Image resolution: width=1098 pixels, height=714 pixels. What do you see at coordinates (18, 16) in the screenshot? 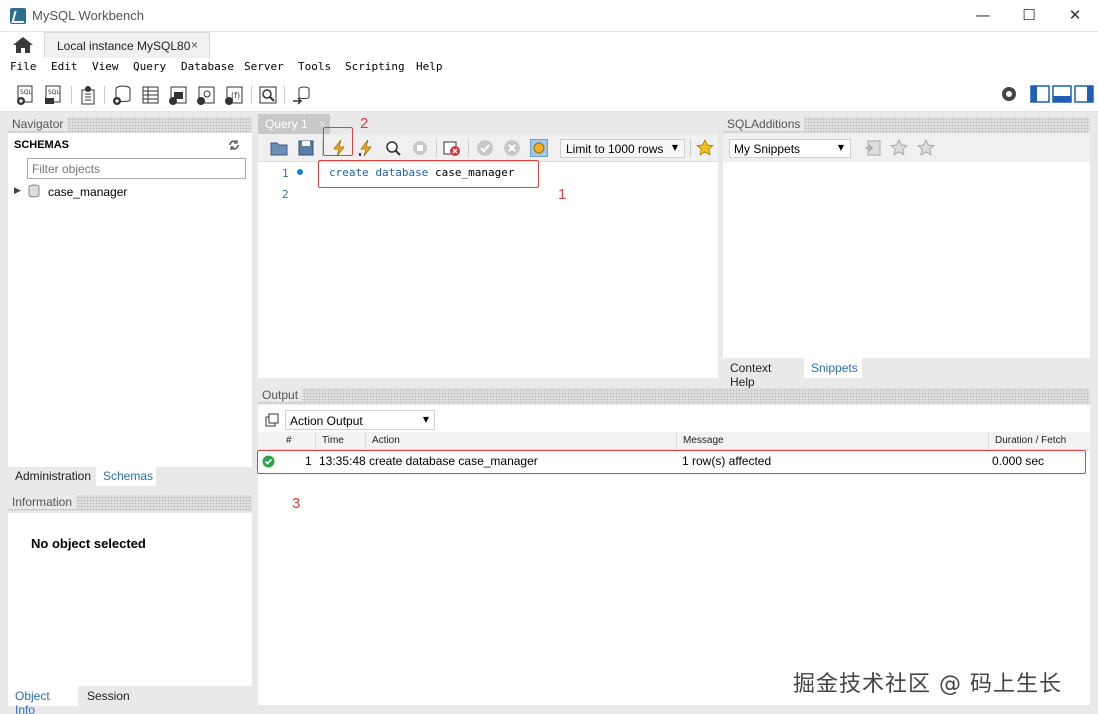
I see `mysql-workbench-logo-icon` at bounding box center [18, 16].